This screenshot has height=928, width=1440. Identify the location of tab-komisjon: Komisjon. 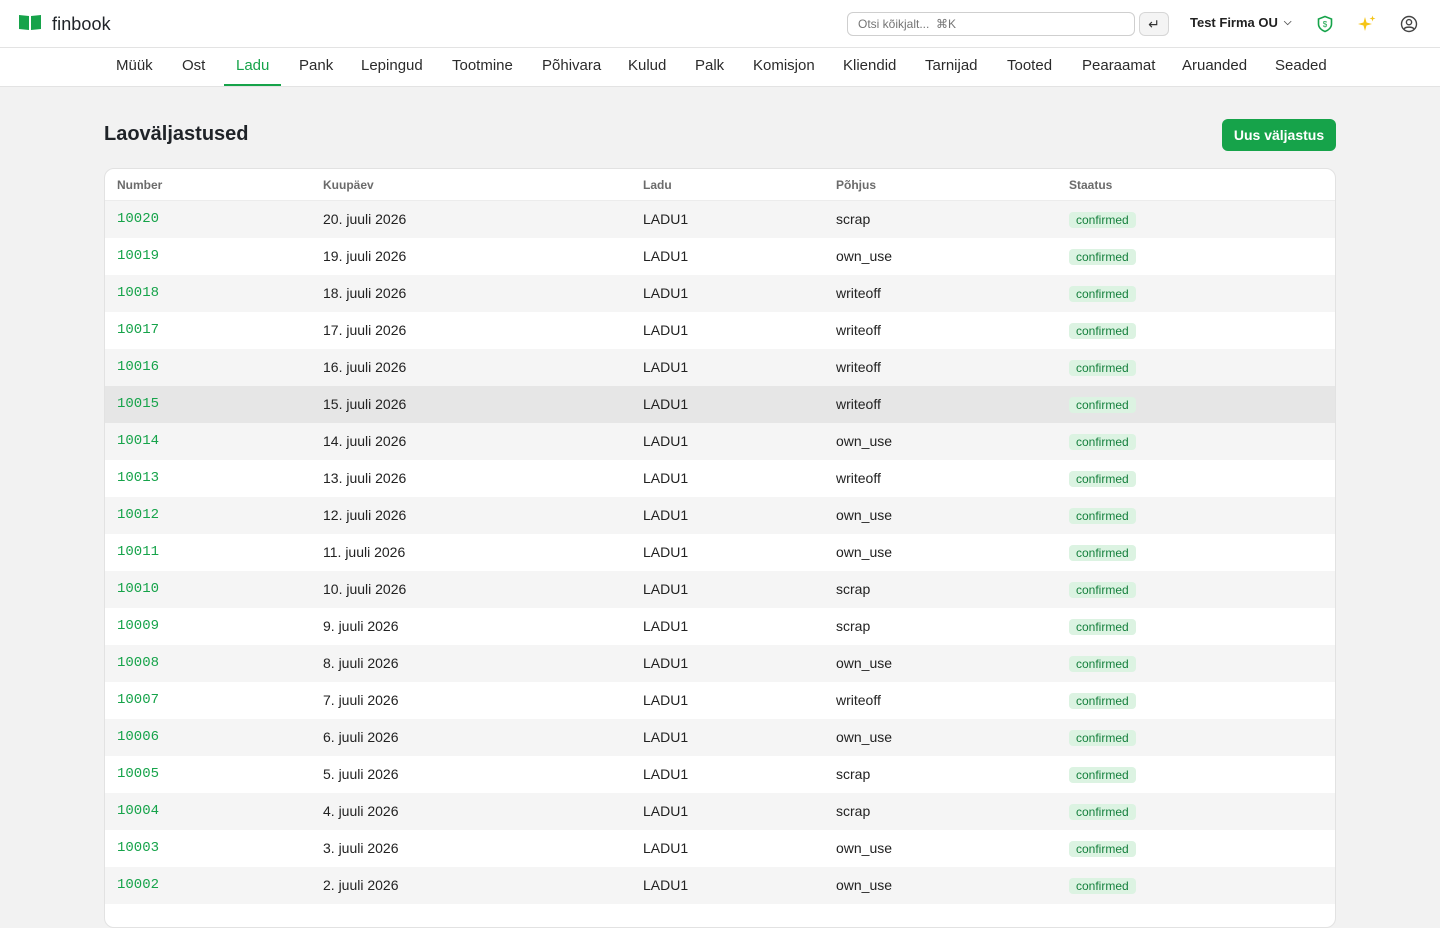
(784, 67).